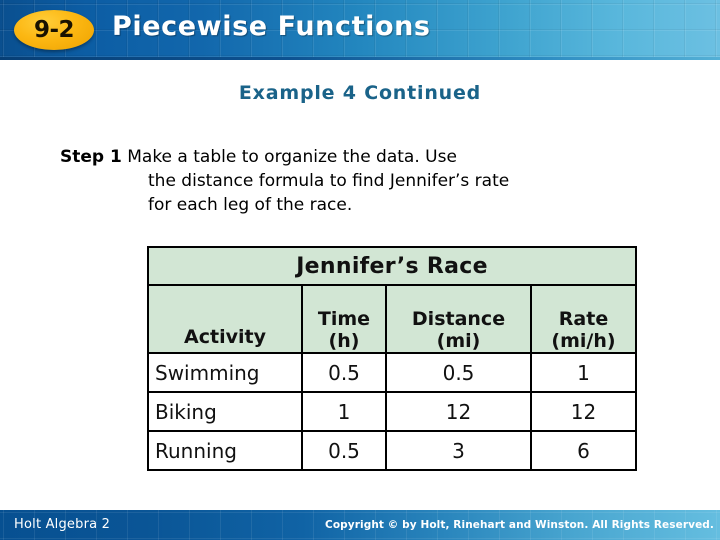 The width and height of the screenshot is (720, 540). What do you see at coordinates (91, 157) in the screenshot?
I see `step-label: Step 1` at bounding box center [91, 157].